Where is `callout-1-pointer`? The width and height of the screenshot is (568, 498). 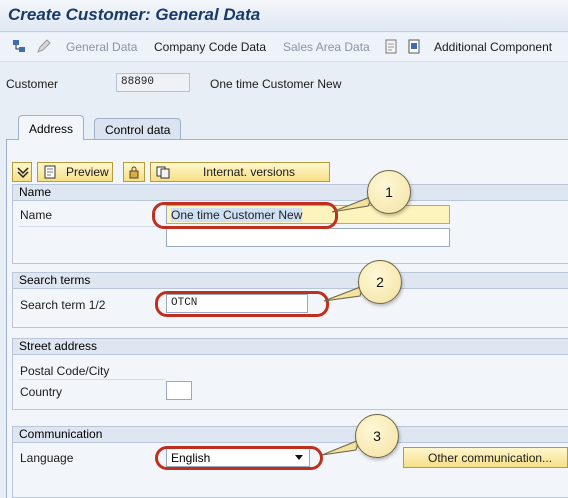 callout-1-pointer is located at coordinates (353, 204).